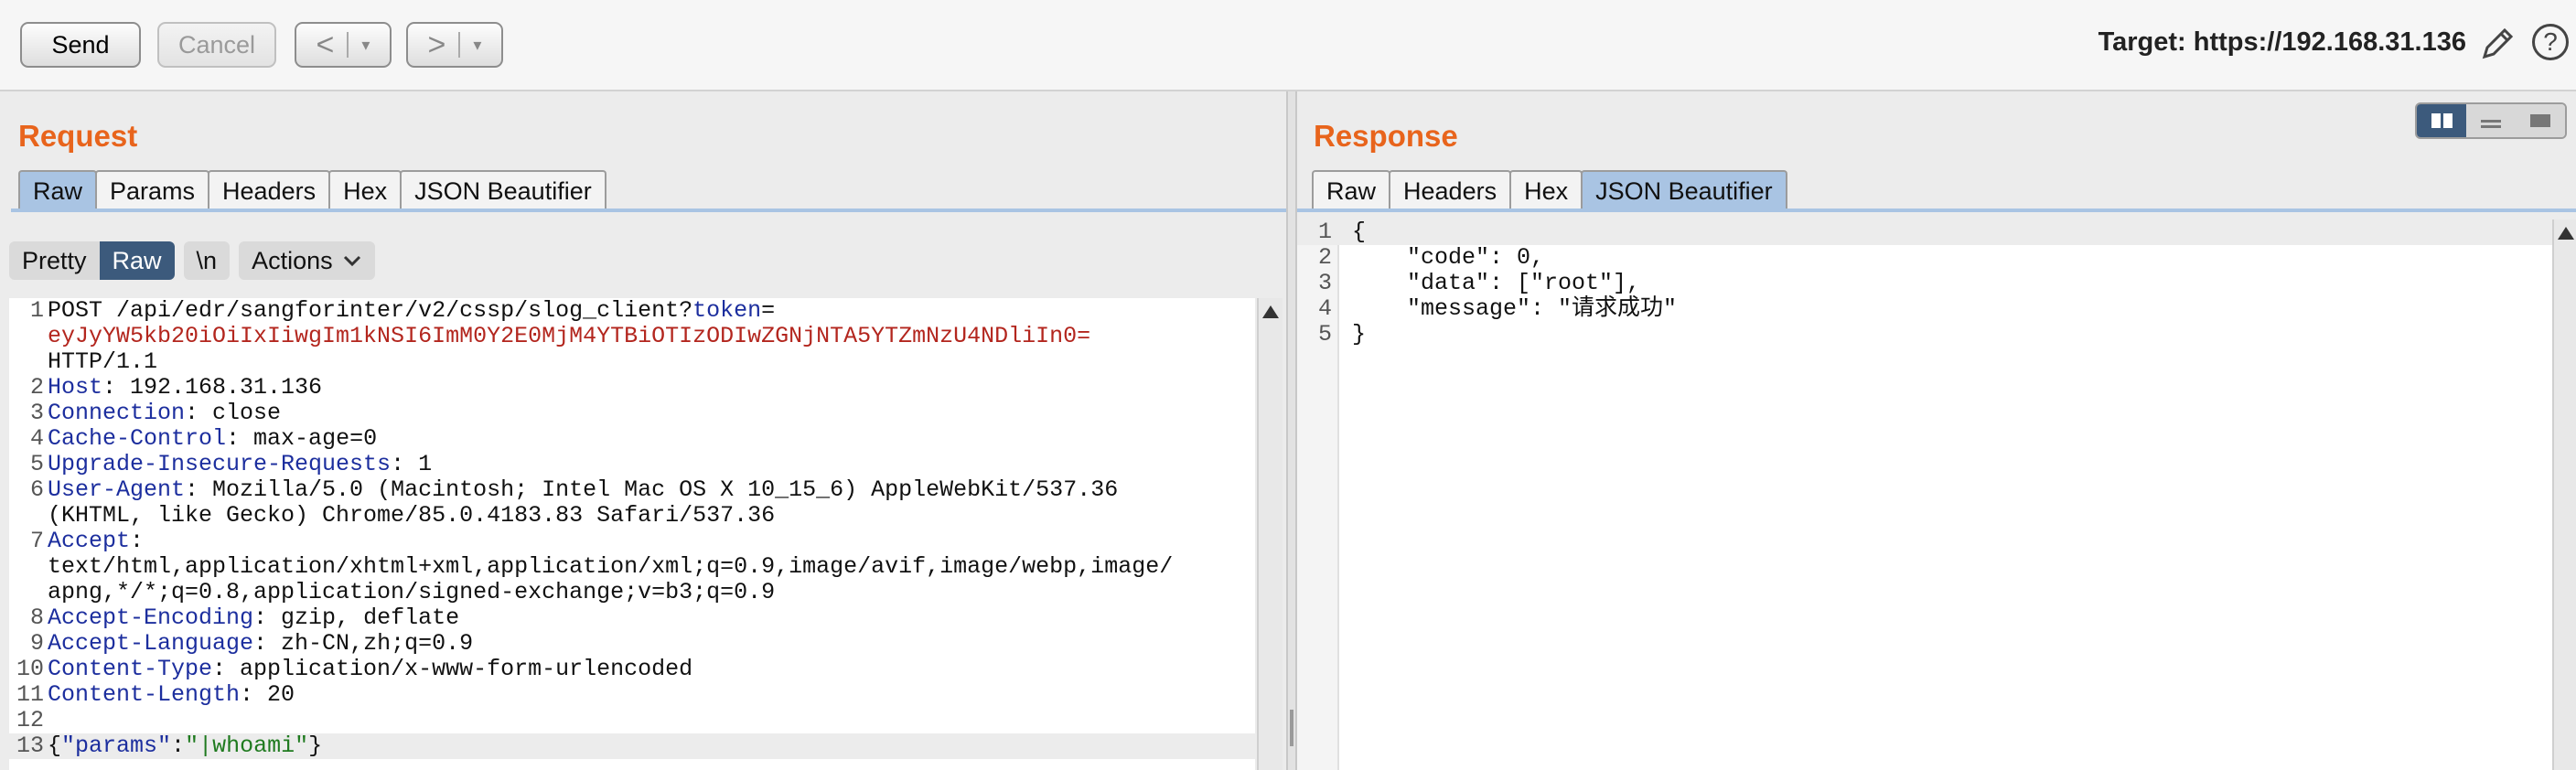 This screenshot has width=2576, height=770. I want to click on line-number: 11, so click(30, 694).